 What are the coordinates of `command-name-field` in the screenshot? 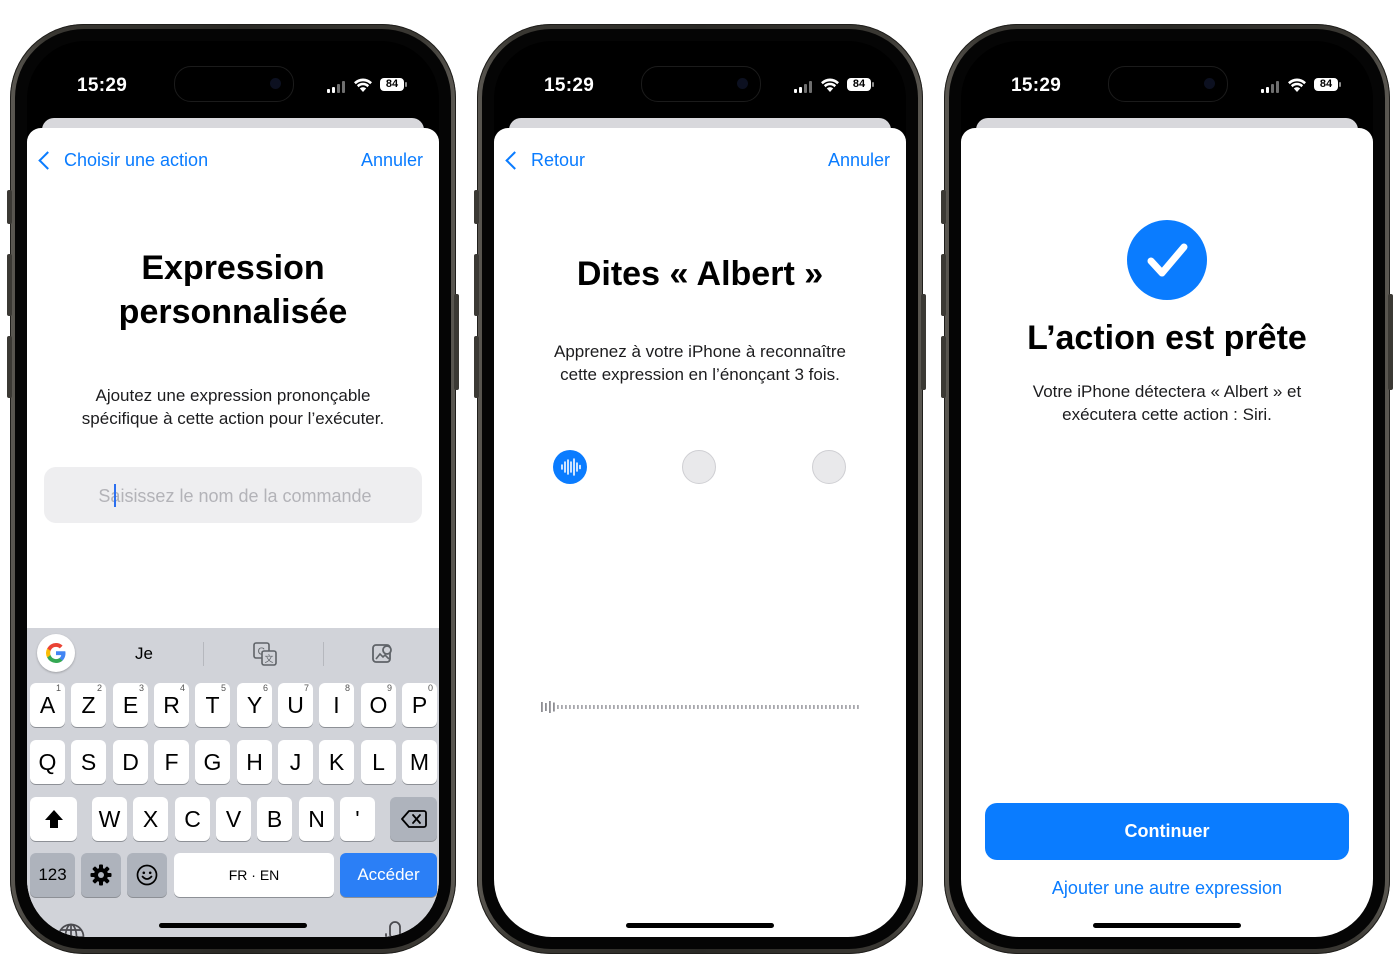 It's located at (235, 496).